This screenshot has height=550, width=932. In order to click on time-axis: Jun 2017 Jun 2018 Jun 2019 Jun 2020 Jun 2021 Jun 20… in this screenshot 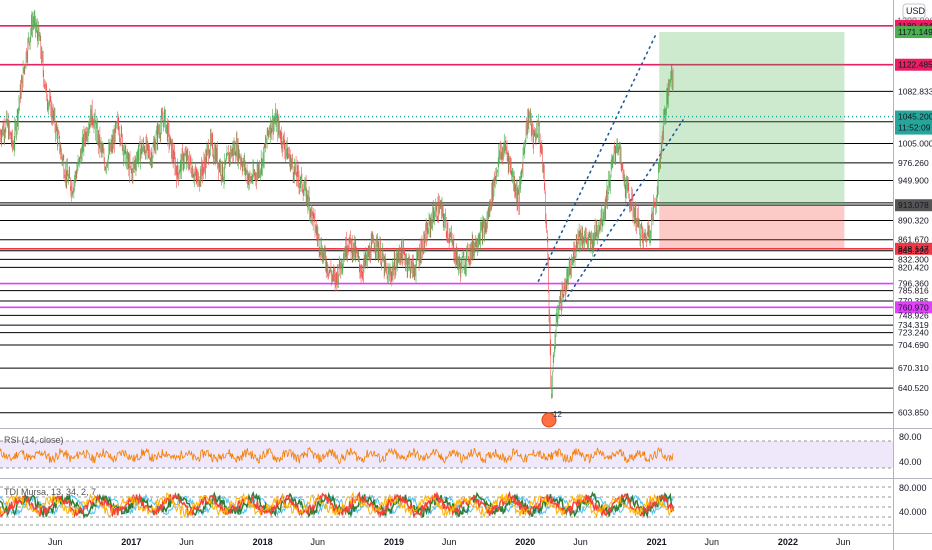, I will do `click(449, 542)`.